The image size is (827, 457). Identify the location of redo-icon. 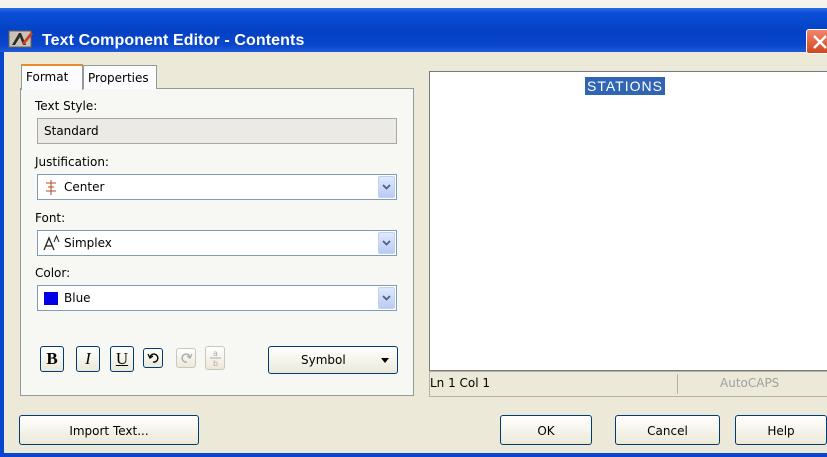
(187, 358).